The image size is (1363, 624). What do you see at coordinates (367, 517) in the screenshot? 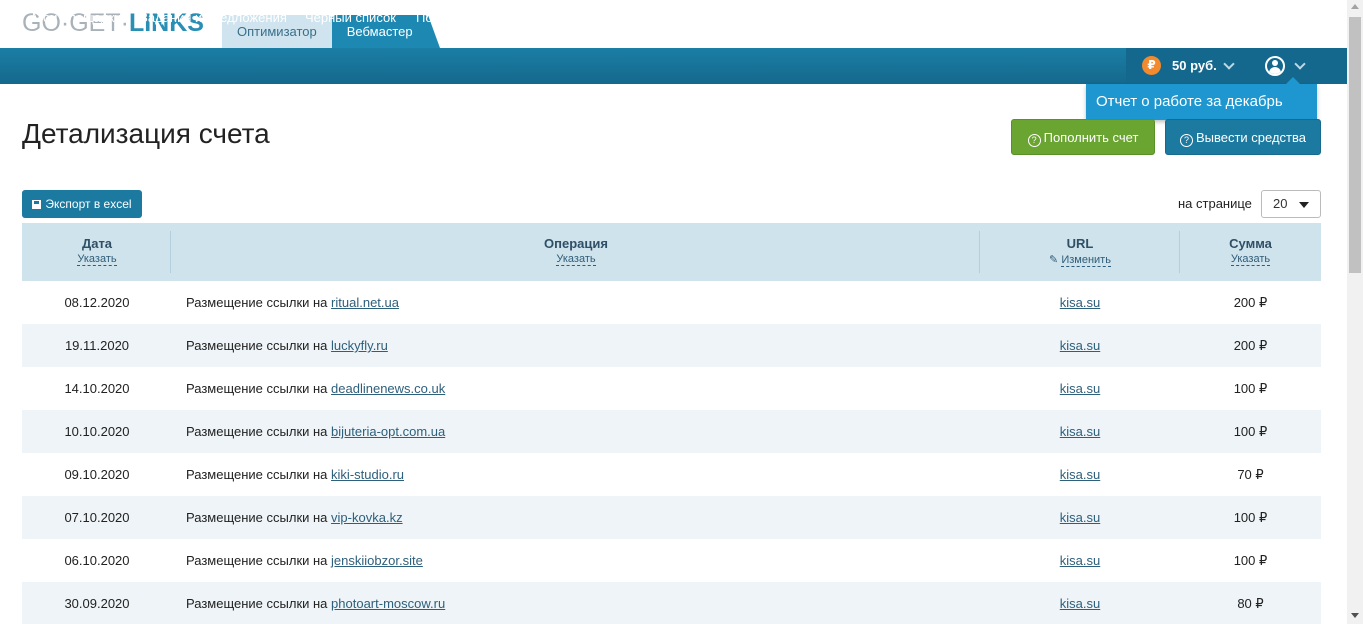
I see `site-link: vip-kovka.kz` at bounding box center [367, 517].